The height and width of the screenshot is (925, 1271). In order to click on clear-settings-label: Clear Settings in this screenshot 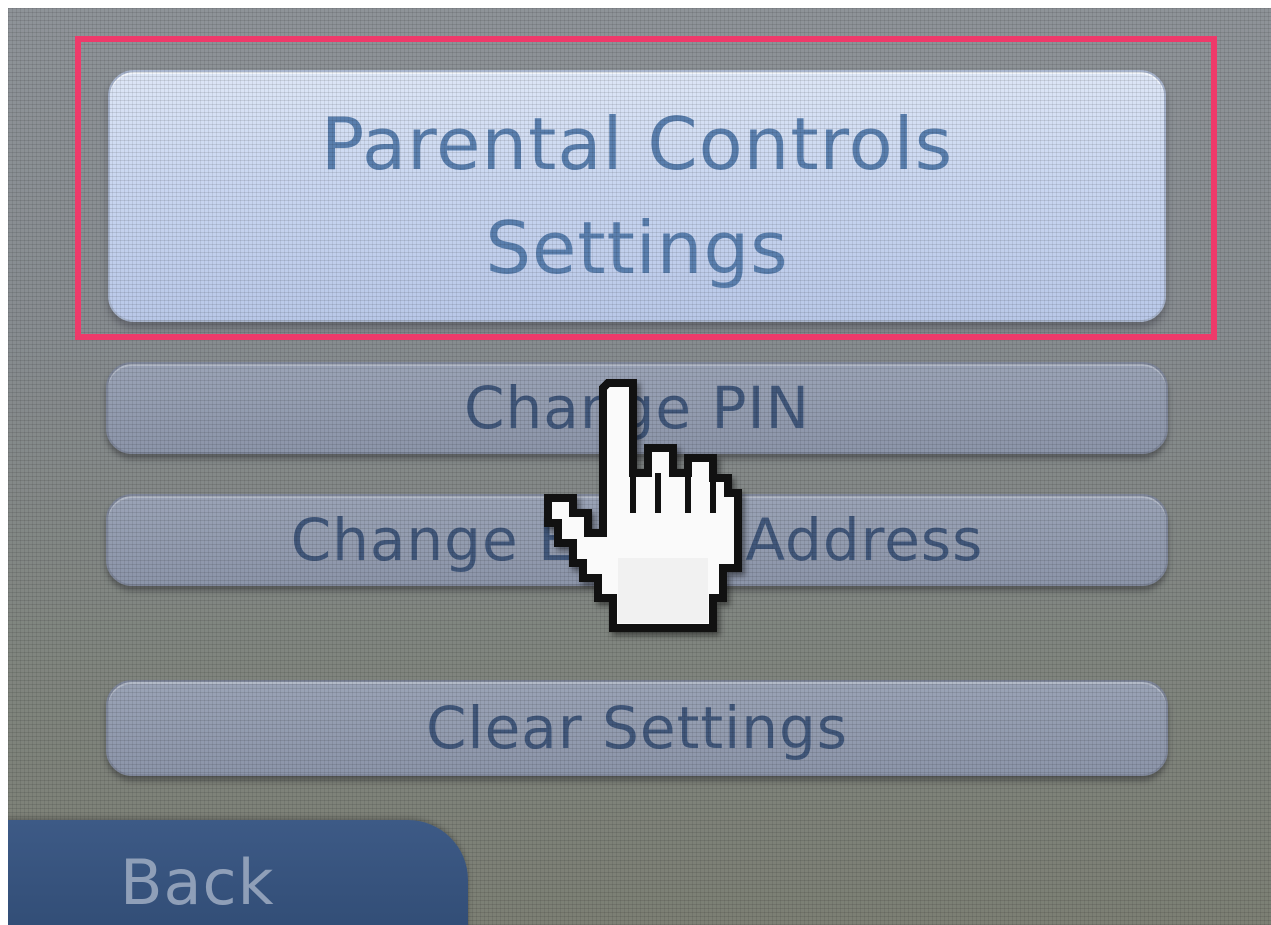, I will do `click(636, 728)`.